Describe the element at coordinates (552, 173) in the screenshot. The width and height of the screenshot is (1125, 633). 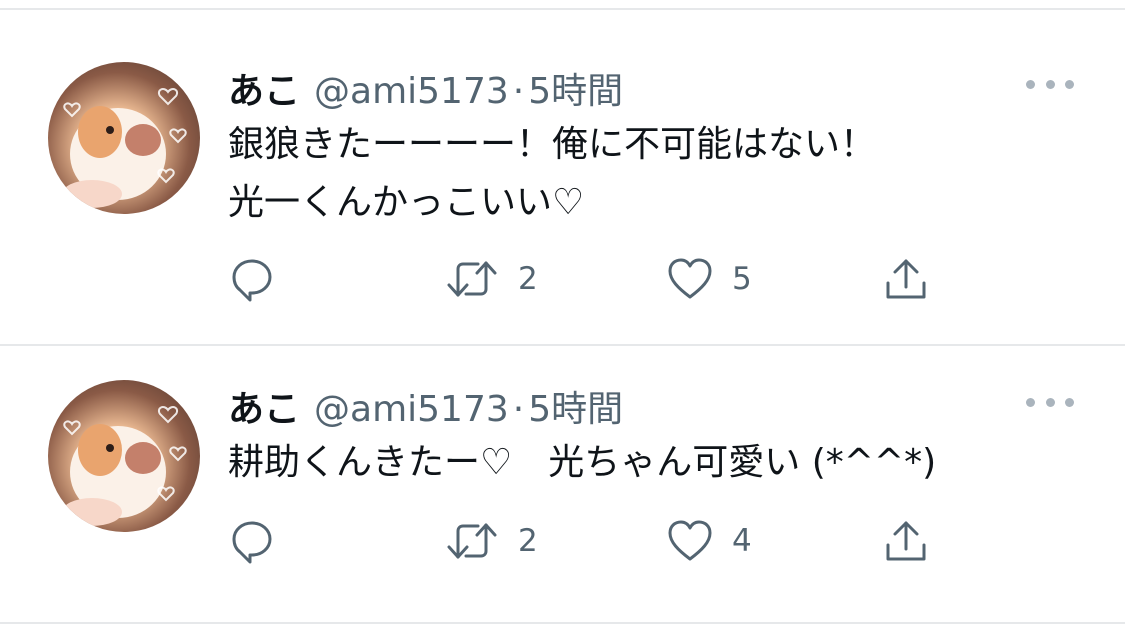
I see `tweet-text: 銀狼きたーーーー！俺に不可能はない！ 光一くんかっこいい♡` at that location.